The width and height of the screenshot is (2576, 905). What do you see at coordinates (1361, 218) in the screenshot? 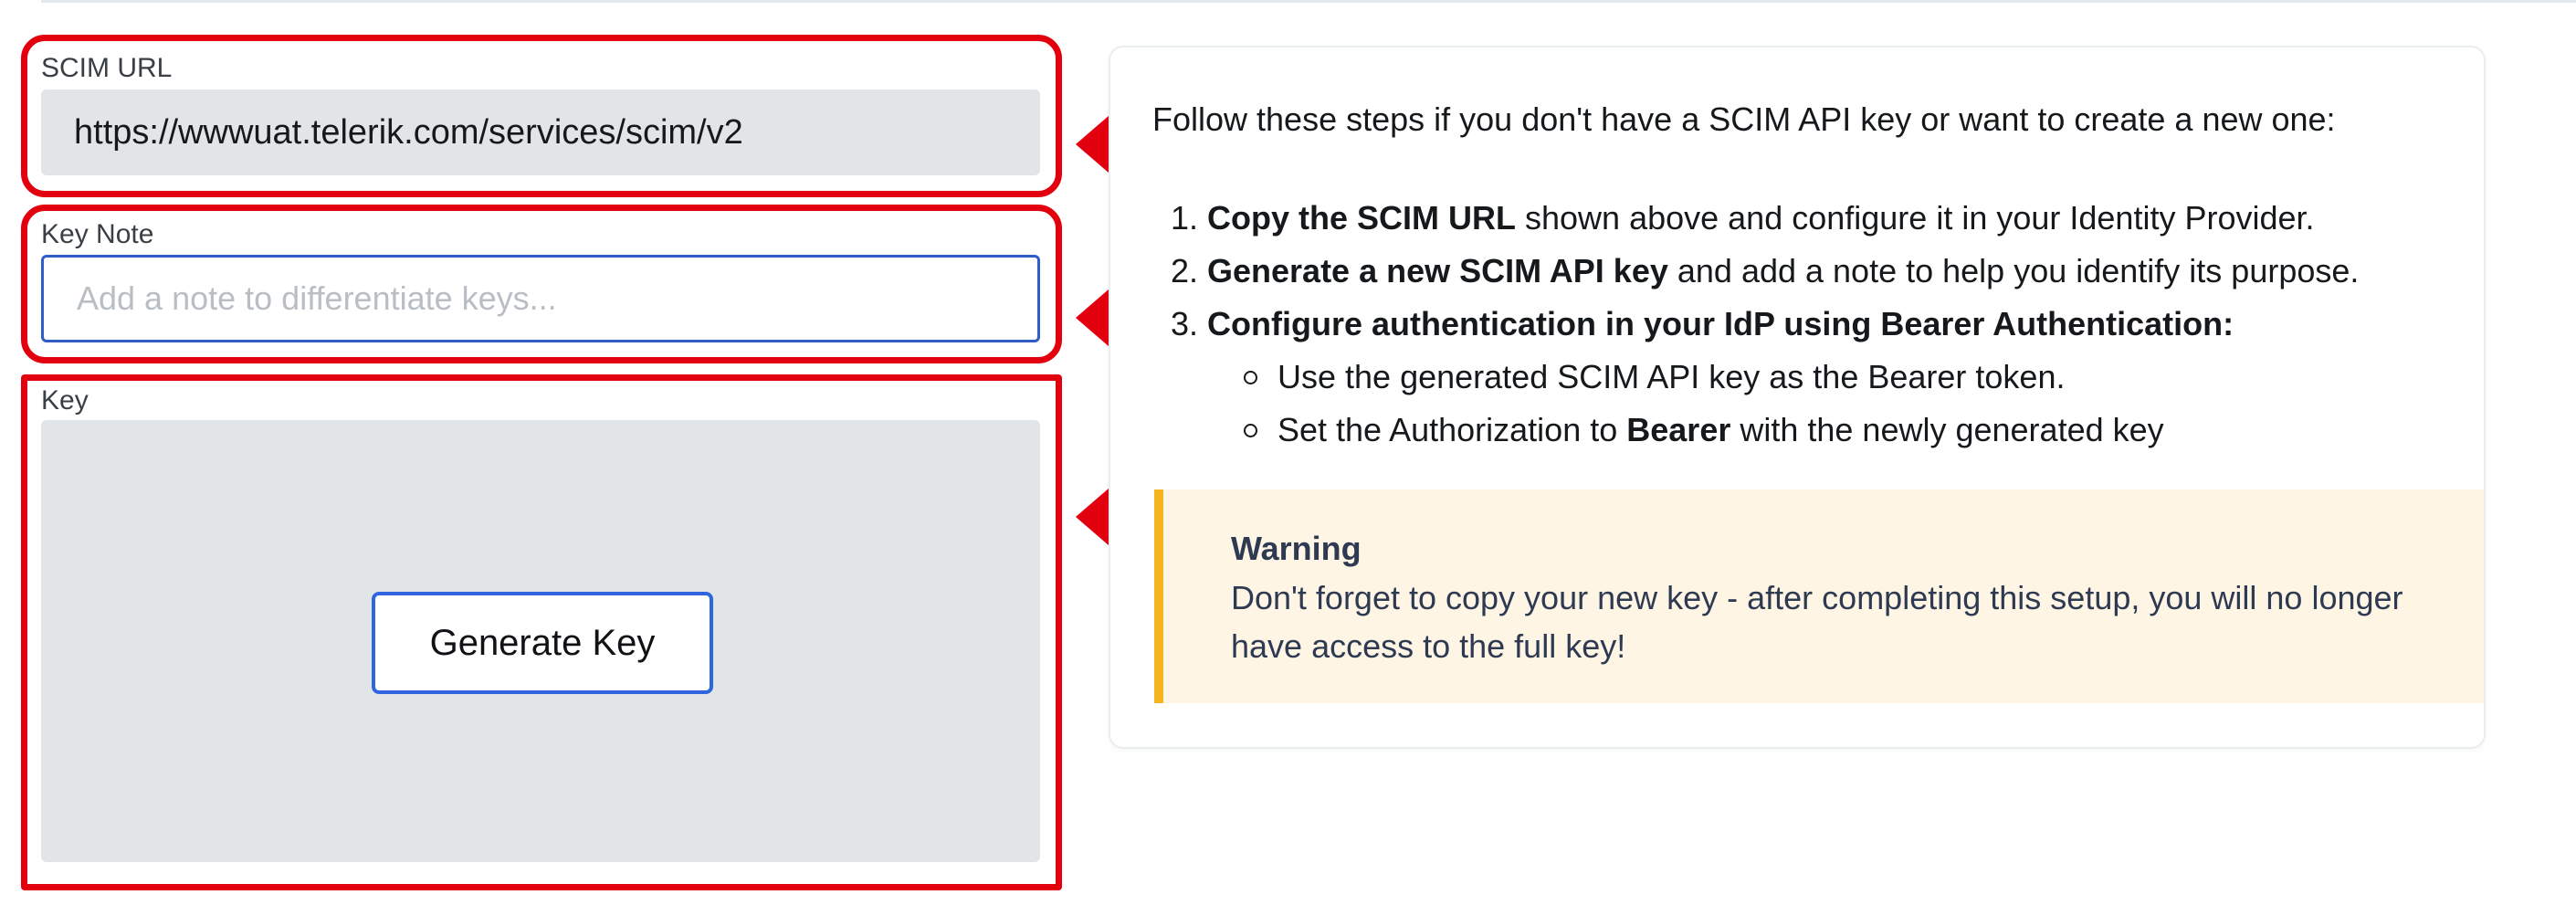
I see `step-bold-text: Copy the SCIM URL` at bounding box center [1361, 218].